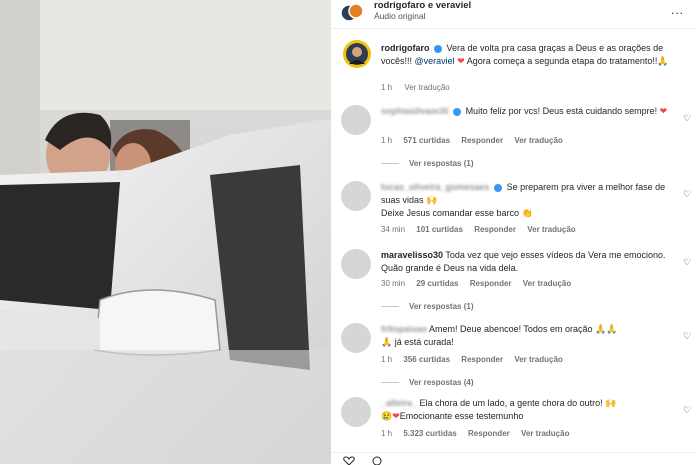  What do you see at coordinates (422, 5) in the screenshot?
I see `post-authors: rodrigofaro e veraviel` at bounding box center [422, 5].